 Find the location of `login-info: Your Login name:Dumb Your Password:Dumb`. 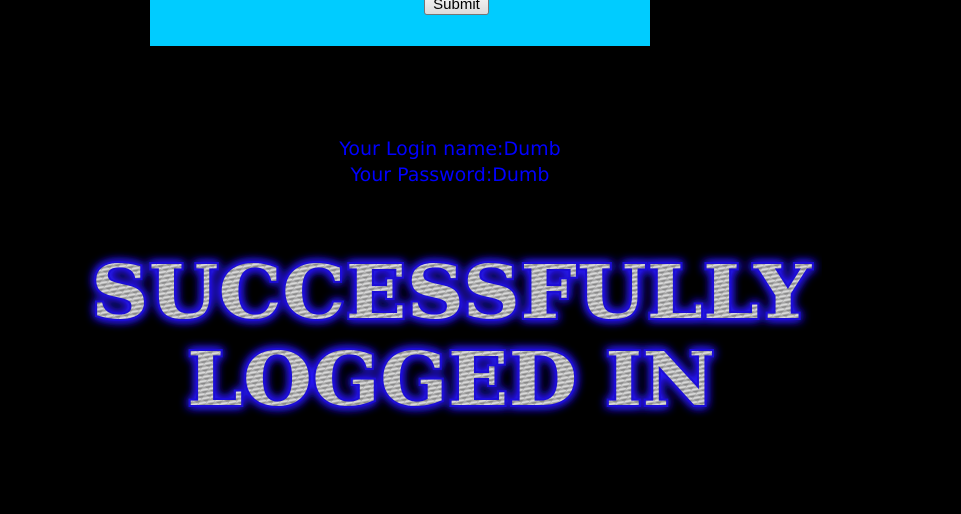

login-info: Your Login name:Dumb Your Password:Dumb is located at coordinates (450, 162).